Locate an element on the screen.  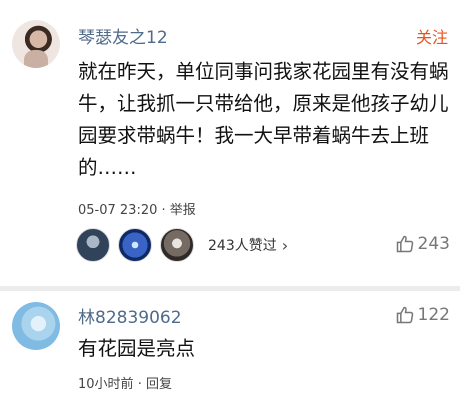
like-button: 122 is located at coordinates (422, 315).